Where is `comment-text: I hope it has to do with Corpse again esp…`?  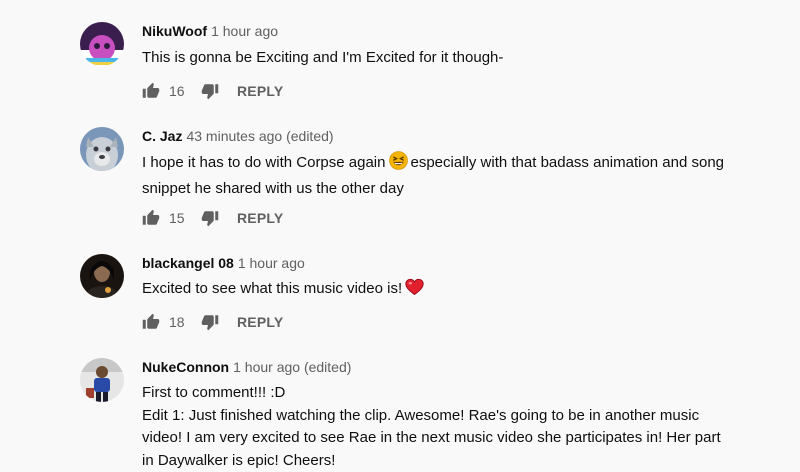
comment-text: I hope it has to do with Corpse again esp… is located at coordinates (454, 175).